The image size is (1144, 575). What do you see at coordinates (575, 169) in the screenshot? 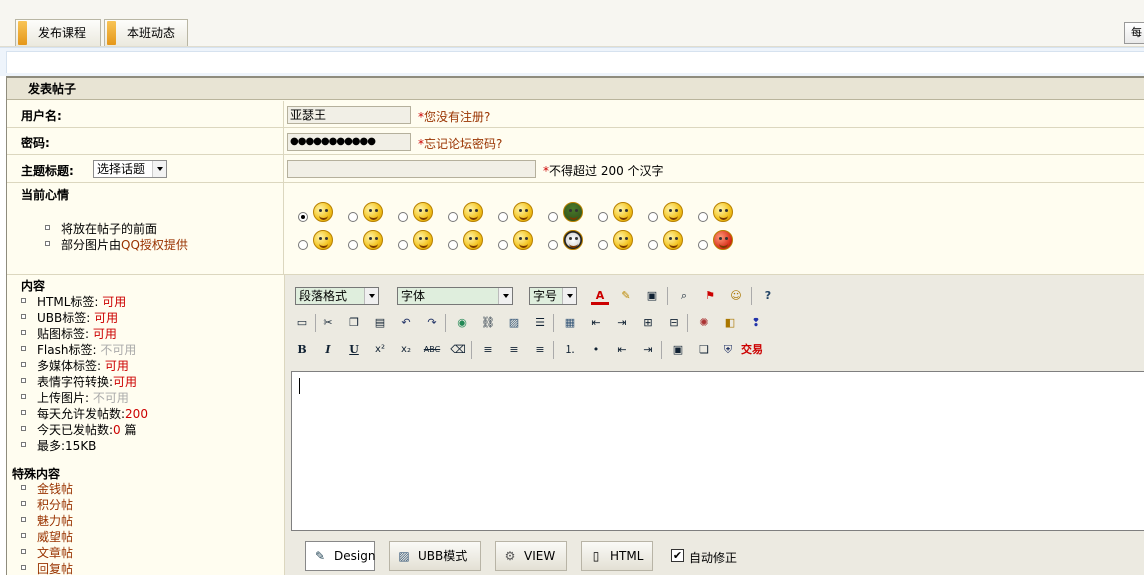
I see `subject-row: 主题标题: 选择话题 *不得超过 200 个汉字` at bounding box center [575, 169].